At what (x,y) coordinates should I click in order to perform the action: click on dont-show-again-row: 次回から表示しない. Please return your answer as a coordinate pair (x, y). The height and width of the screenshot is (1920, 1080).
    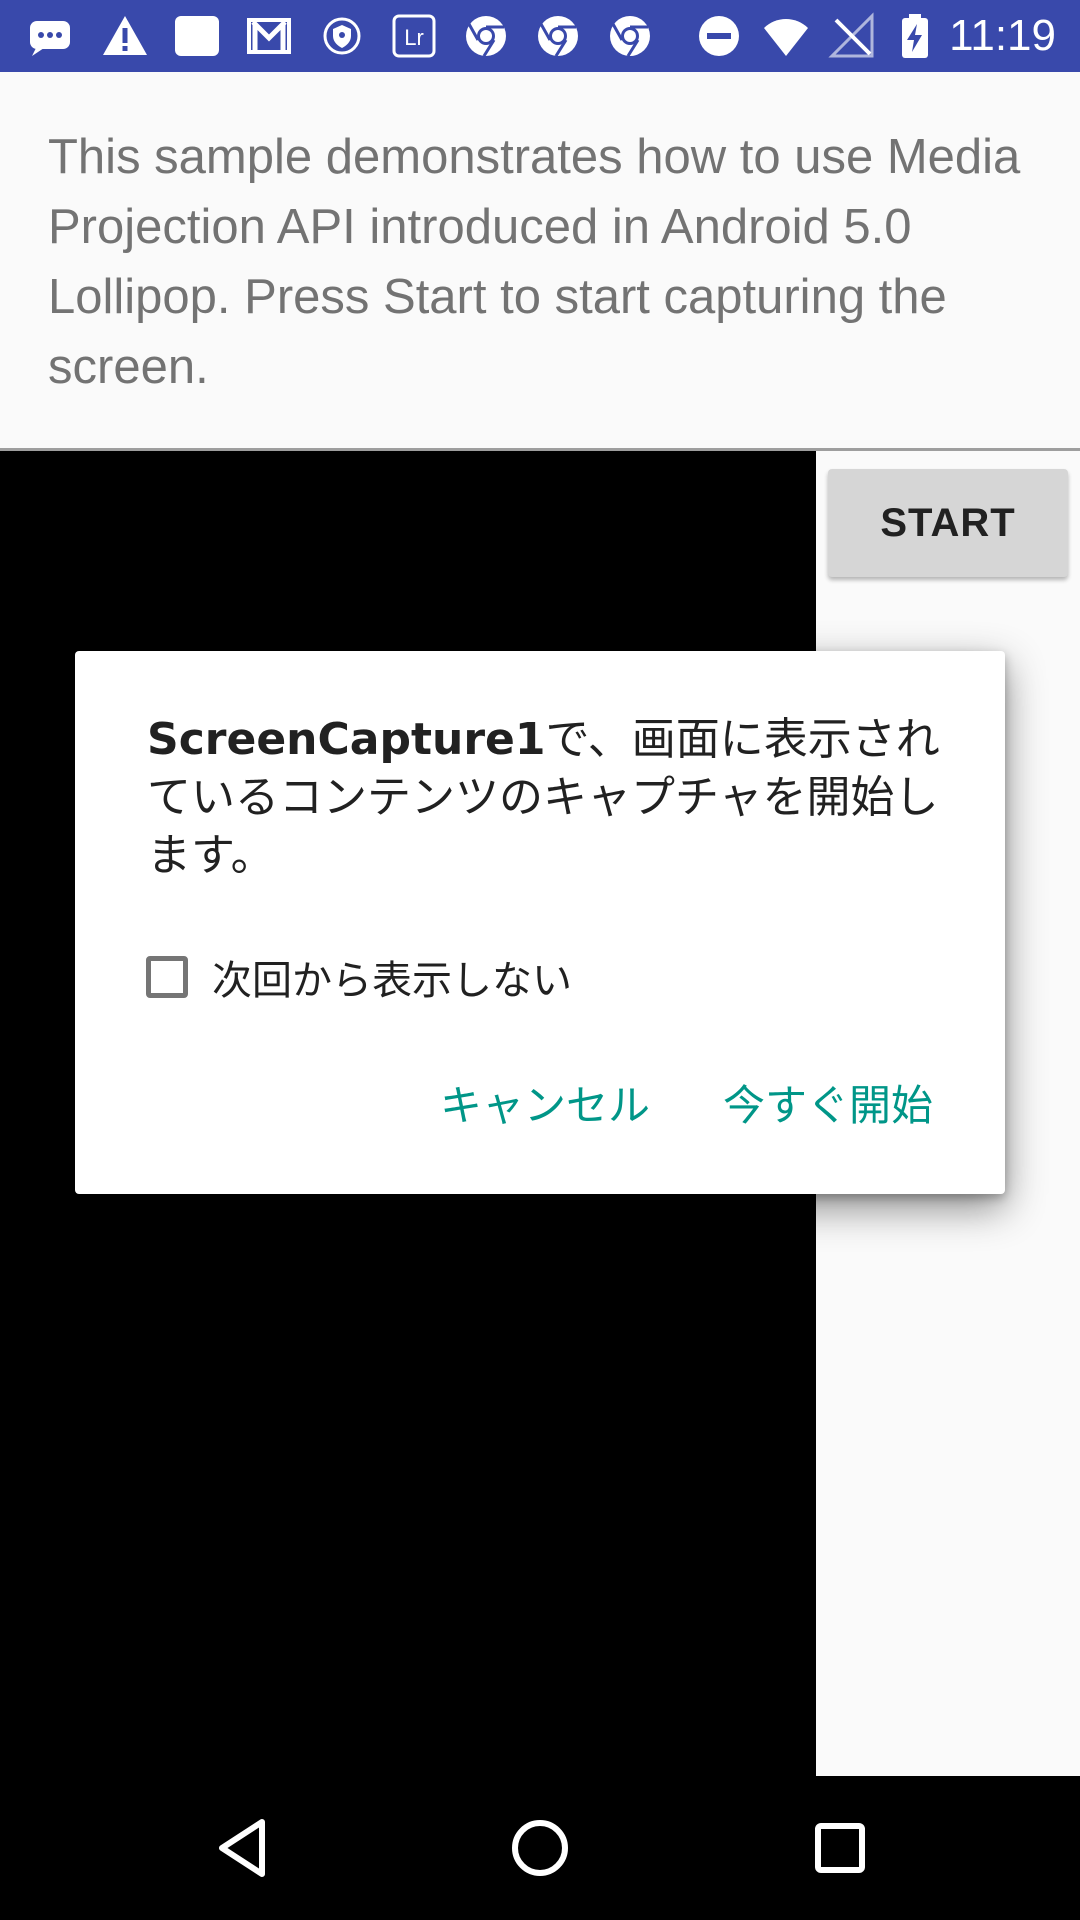
    Looking at the image, I should click on (357, 977).